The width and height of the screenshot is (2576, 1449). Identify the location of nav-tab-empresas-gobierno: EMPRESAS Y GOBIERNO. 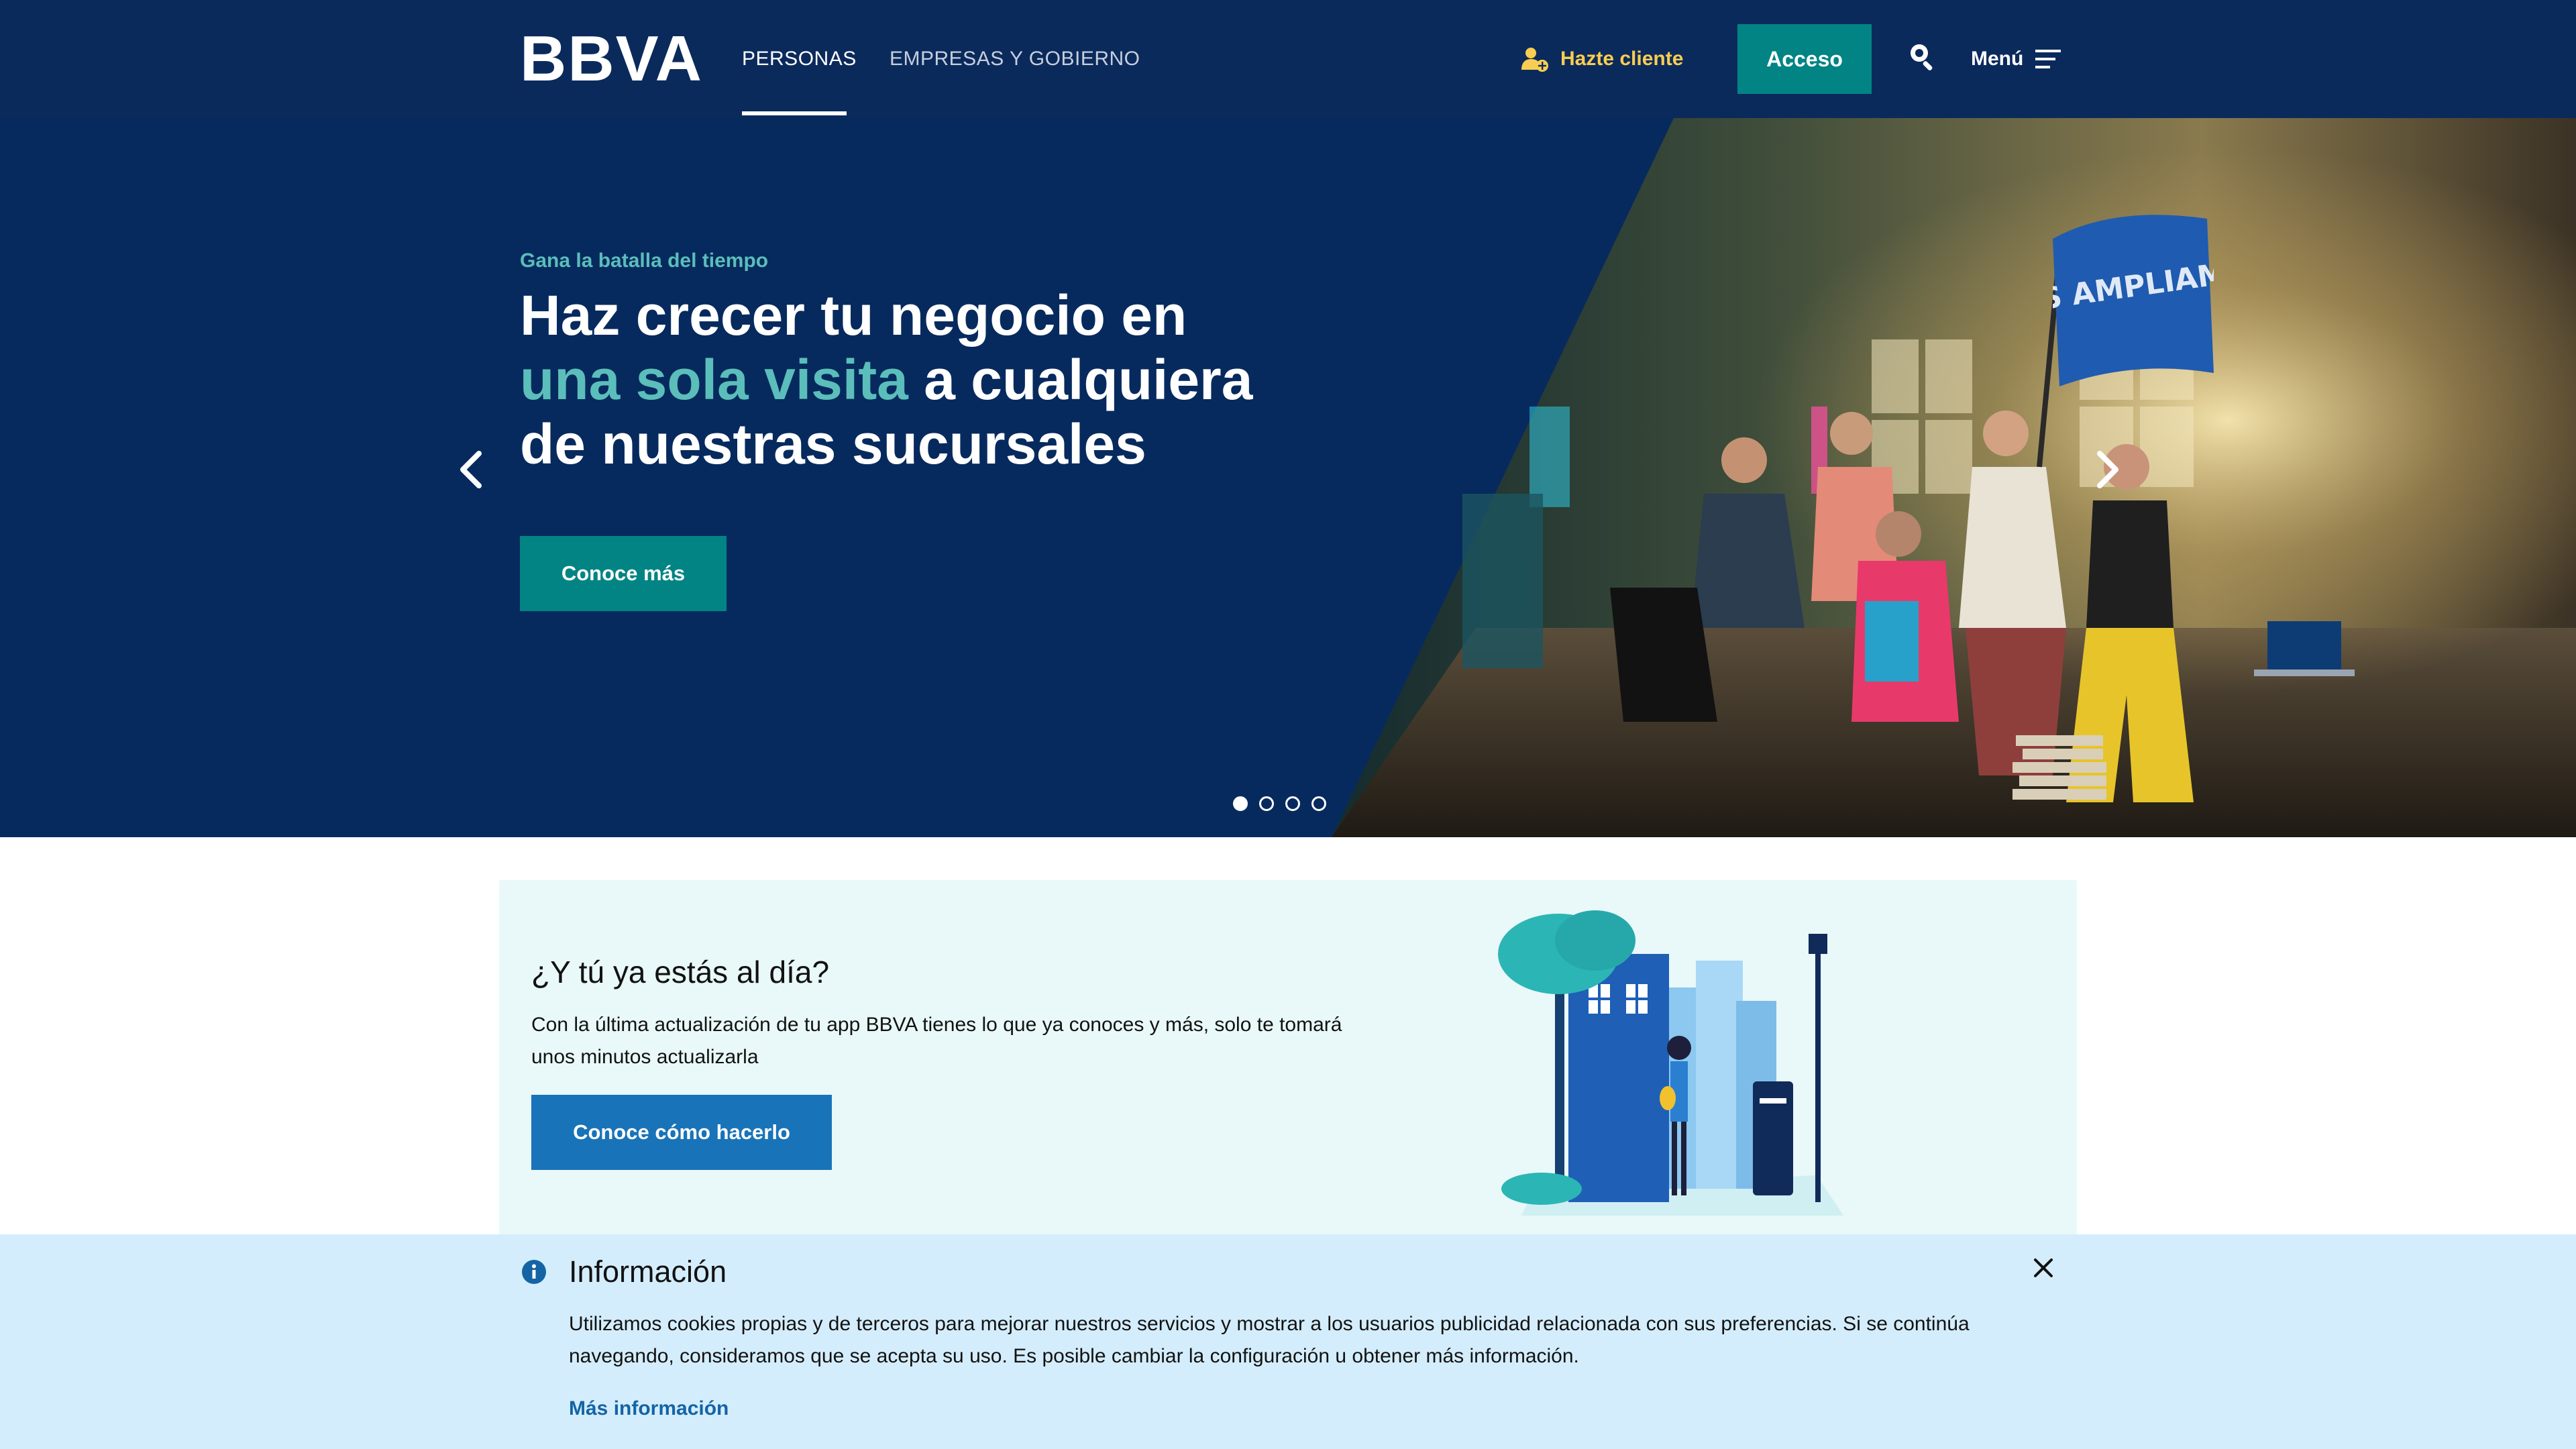
(1015, 59).